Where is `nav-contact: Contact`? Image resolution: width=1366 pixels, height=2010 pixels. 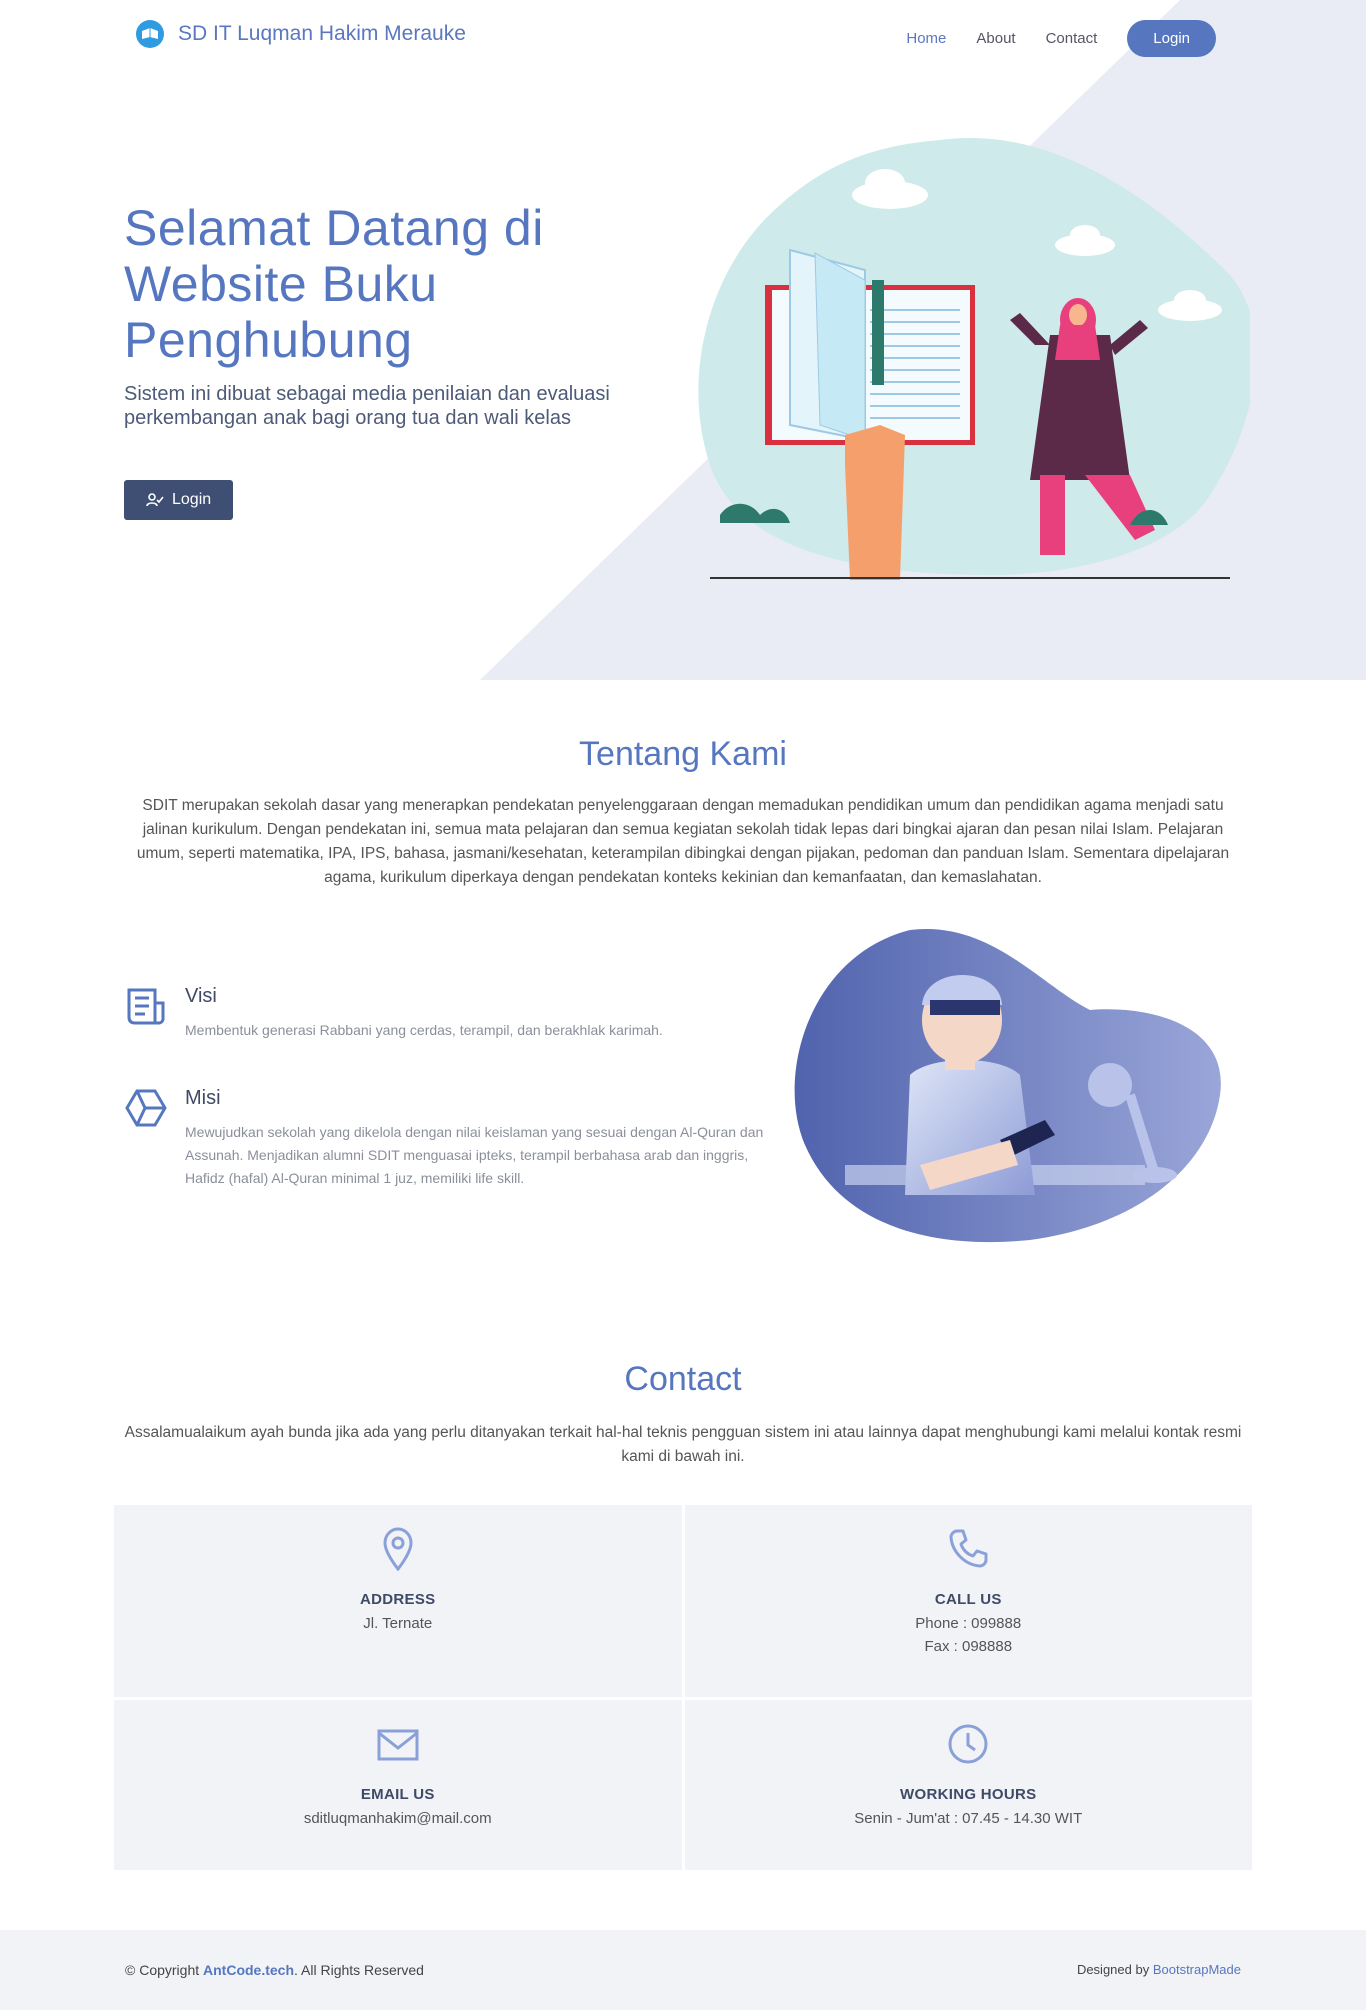 nav-contact: Contact is located at coordinates (1072, 38).